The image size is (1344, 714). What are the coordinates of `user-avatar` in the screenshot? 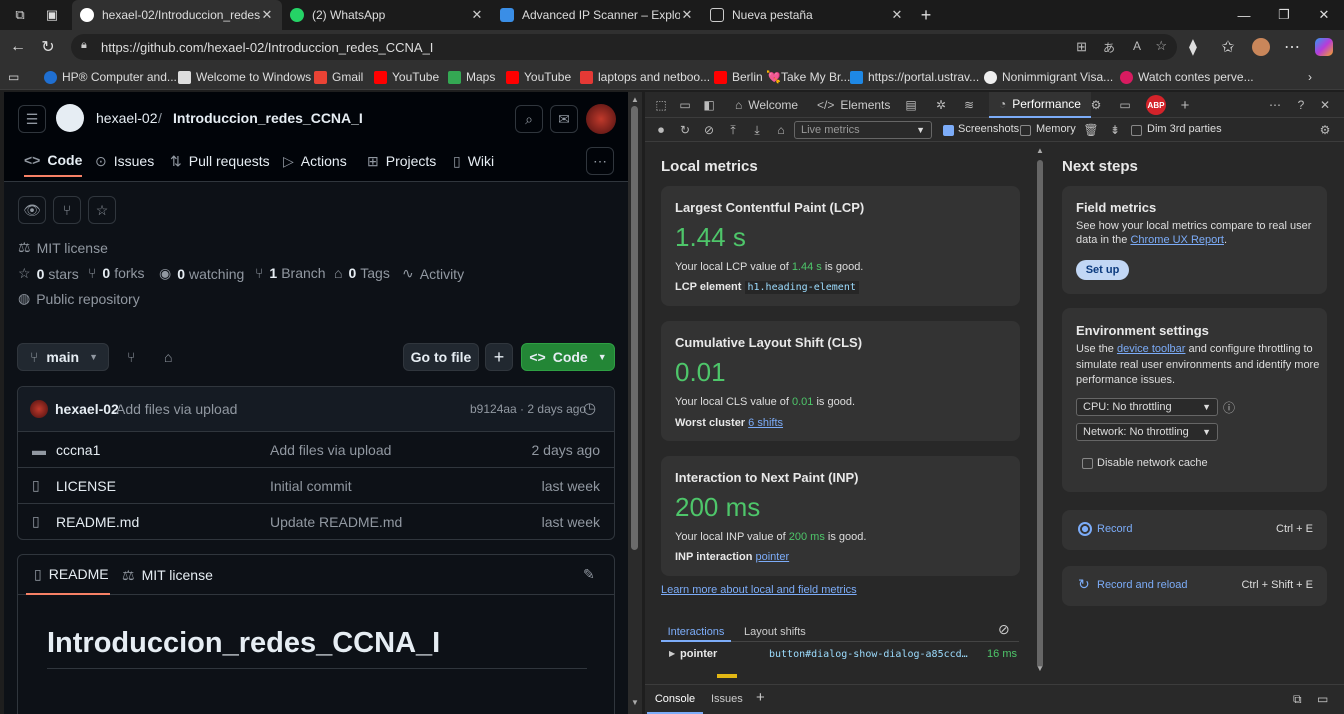 It's located at (601, 119).